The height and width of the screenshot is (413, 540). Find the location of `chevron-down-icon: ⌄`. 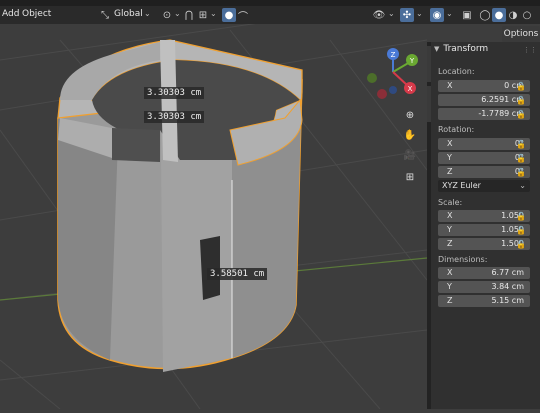

chevron-down-icon: ⌄ is located at coordinates (522, 185).